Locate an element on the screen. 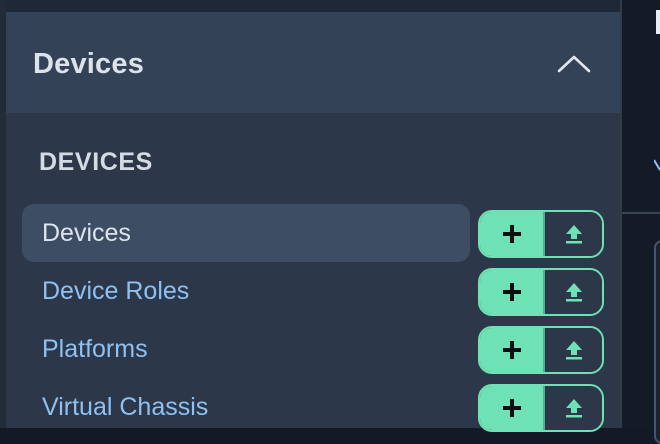 This screenshot has height=444, width=660. divider is located at coordinates (641, 213).